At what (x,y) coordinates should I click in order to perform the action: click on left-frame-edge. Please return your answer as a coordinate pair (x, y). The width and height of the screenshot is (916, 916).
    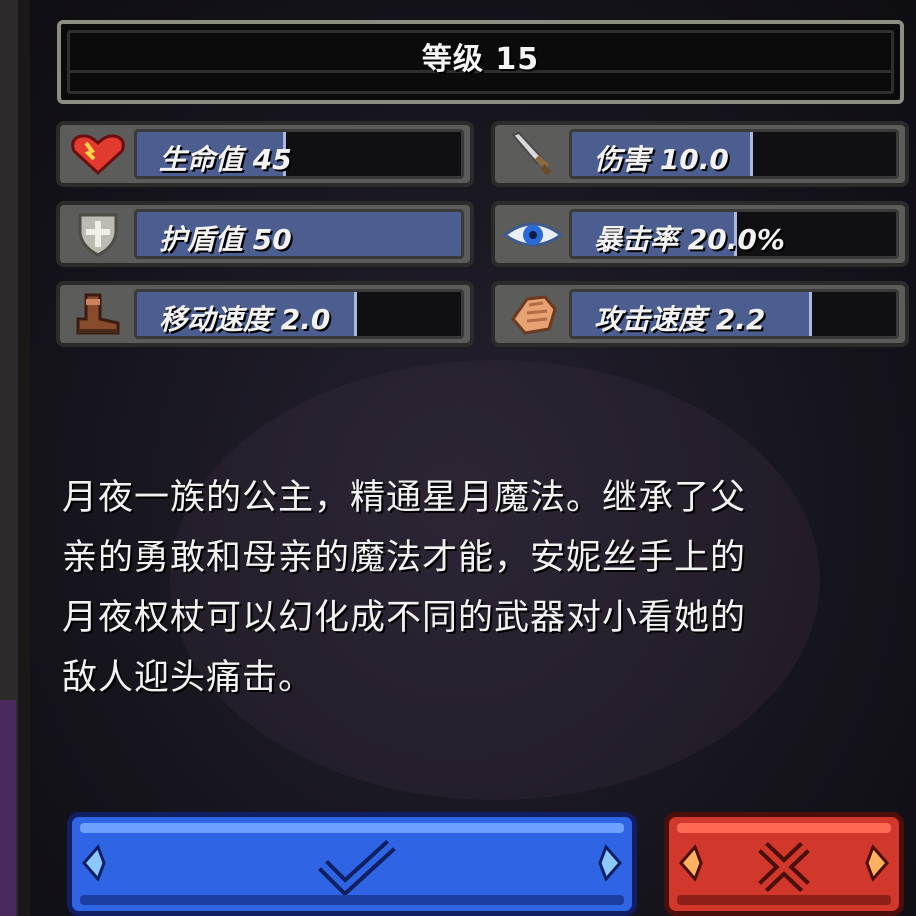
    Looking at the image, I should click on (24, 458).